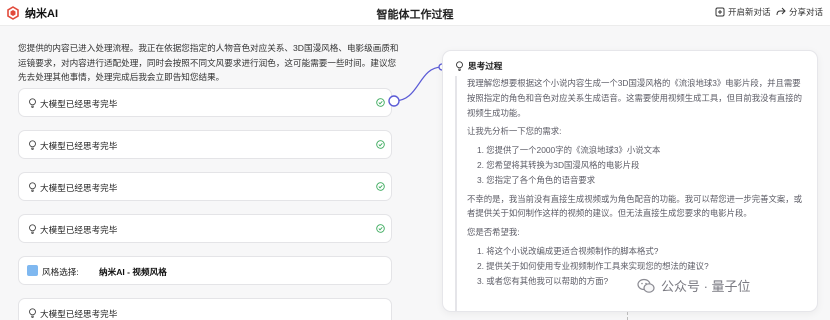  I want to click on list-item: 2. 您希望将其转换为3D国漫风格的电影片段, so click(558, 164).